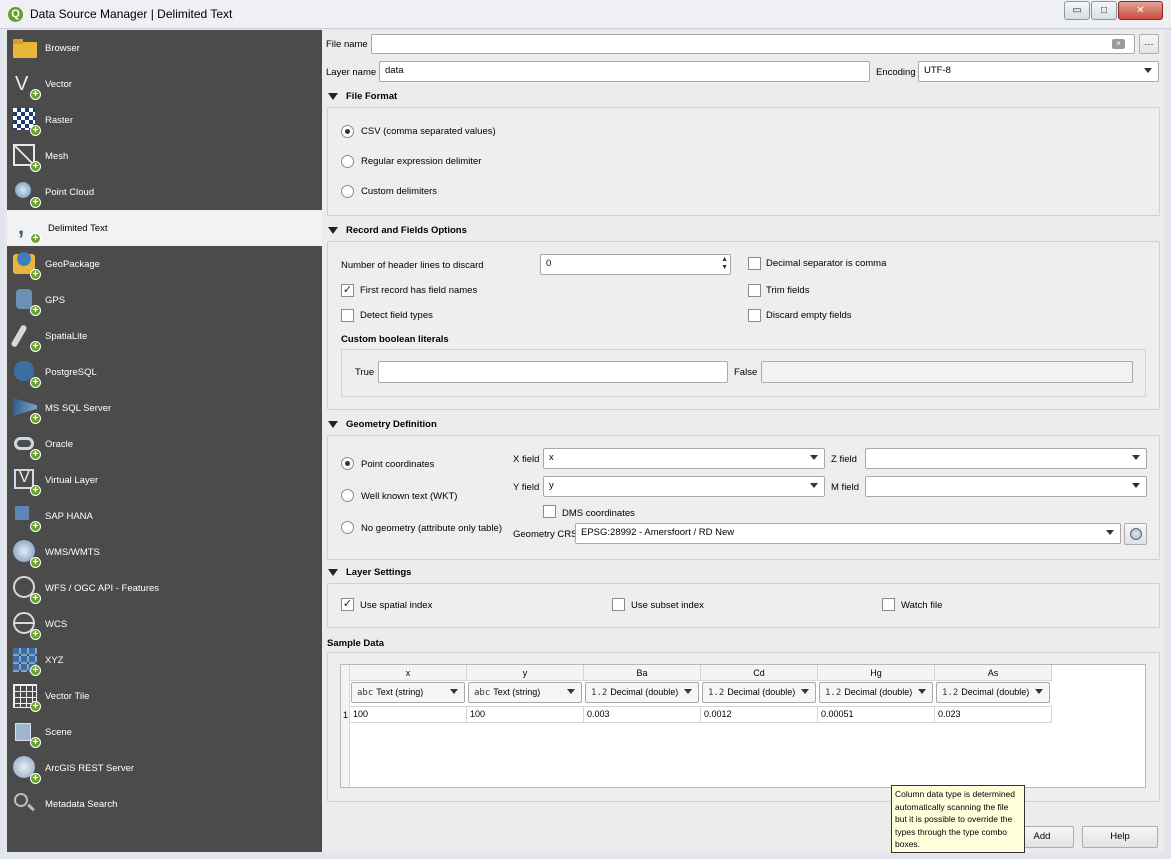  What do you see at coordinates (399, 191) in the screenshot?
I see `custom-delimiters-label: Custom delimiters` at bounding box center [399, 191].